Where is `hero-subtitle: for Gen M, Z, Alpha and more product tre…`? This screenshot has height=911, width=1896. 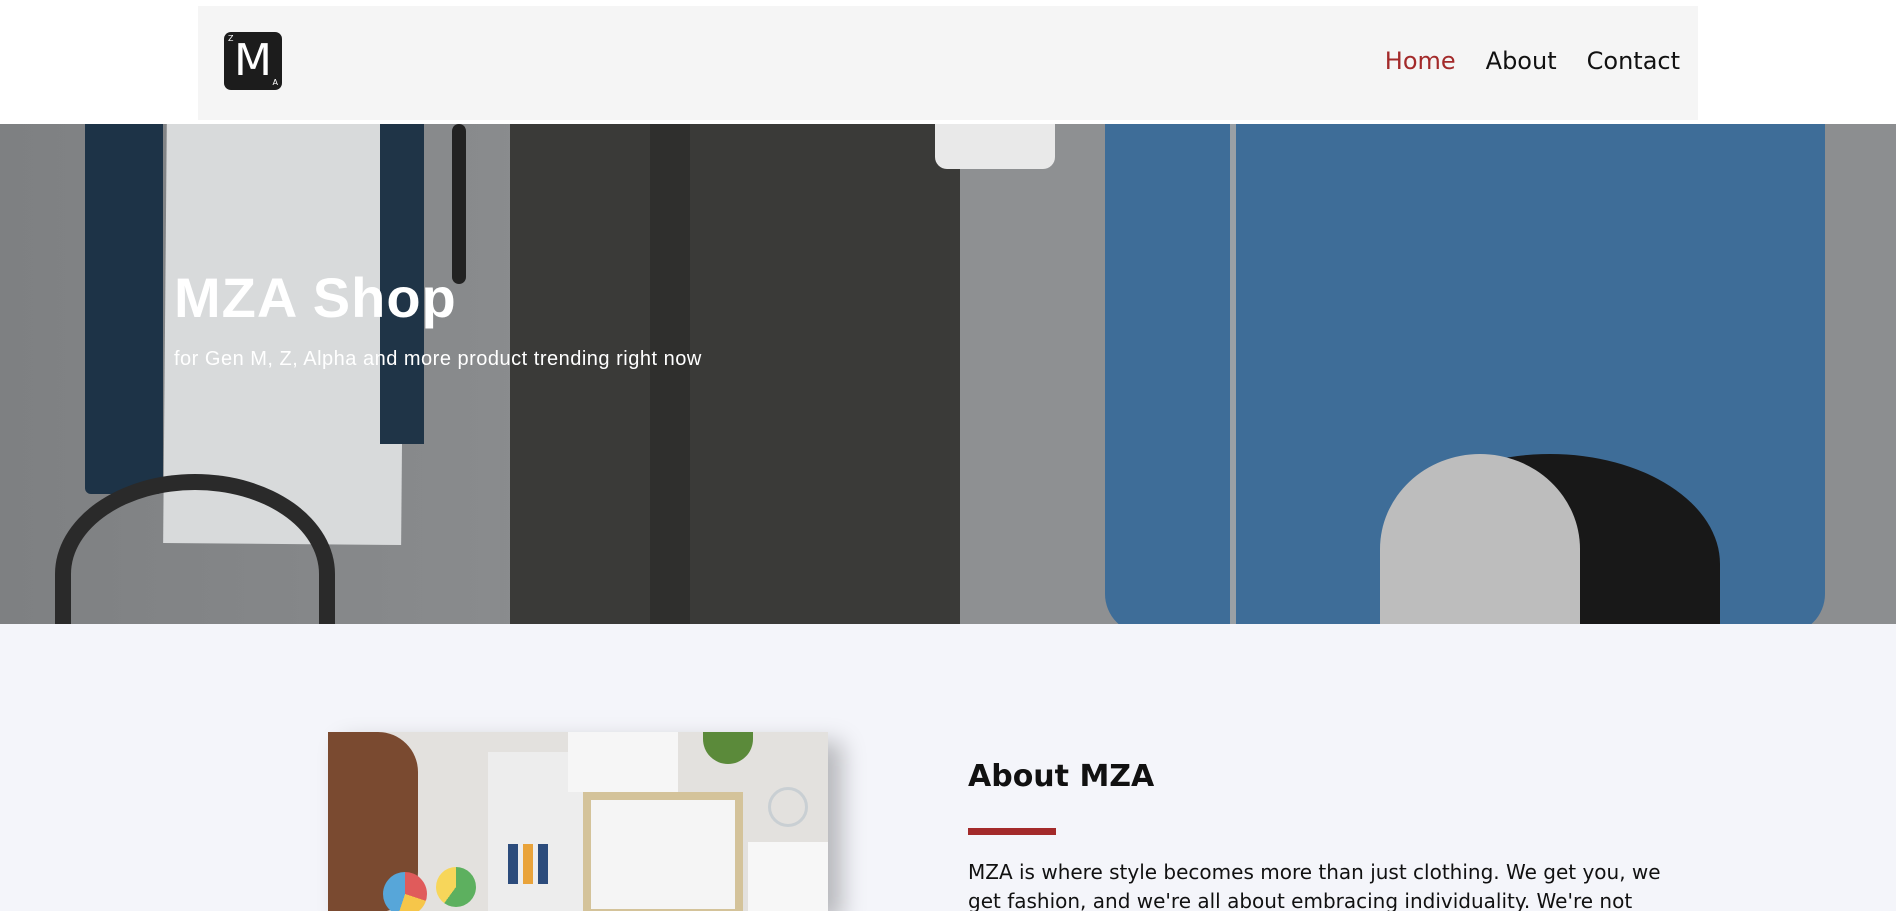 hero-subtitle: for Gen M, Z, Alpha and more product tre… is located at coordinates (438, 359).